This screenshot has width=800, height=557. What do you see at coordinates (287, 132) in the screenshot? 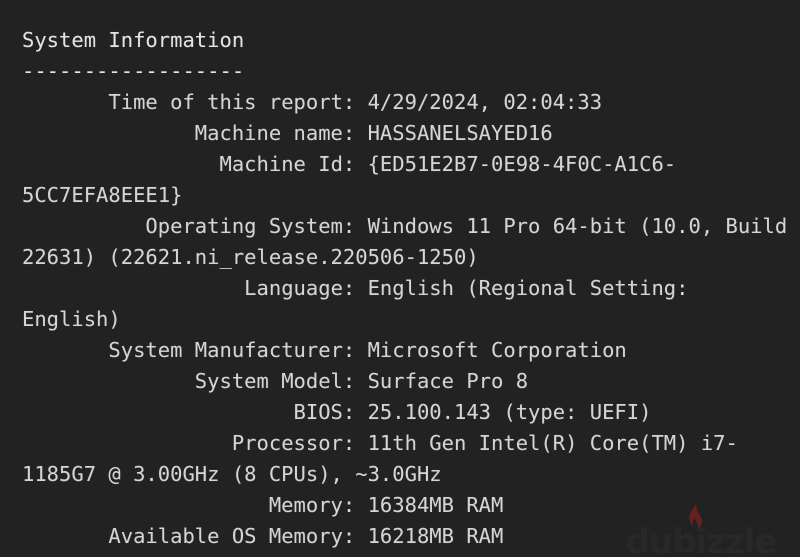
I see `report-line: Machine name: HASSANELSAYED16` at bounding box center [287, 132].